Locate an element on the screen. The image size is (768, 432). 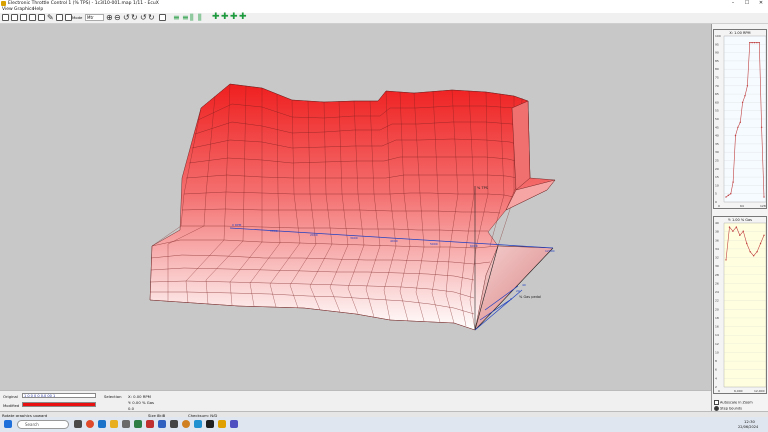
table2-icon is located at coordinates (32, 17).